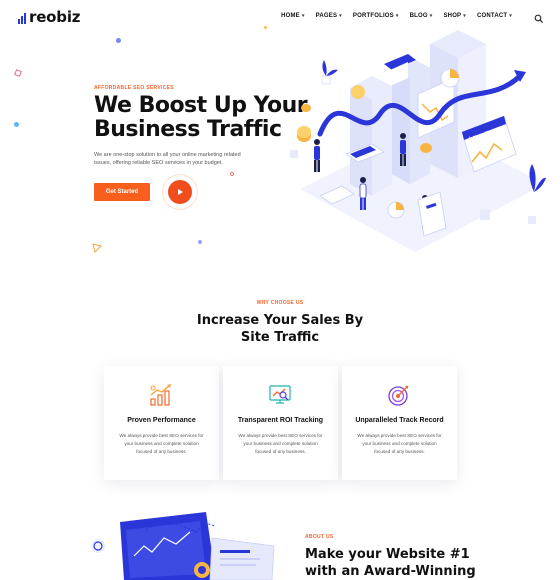 This screenshot has width=560, height=580. I want to click on why-title-line: Increase Your Sales By, so click(280, 320).